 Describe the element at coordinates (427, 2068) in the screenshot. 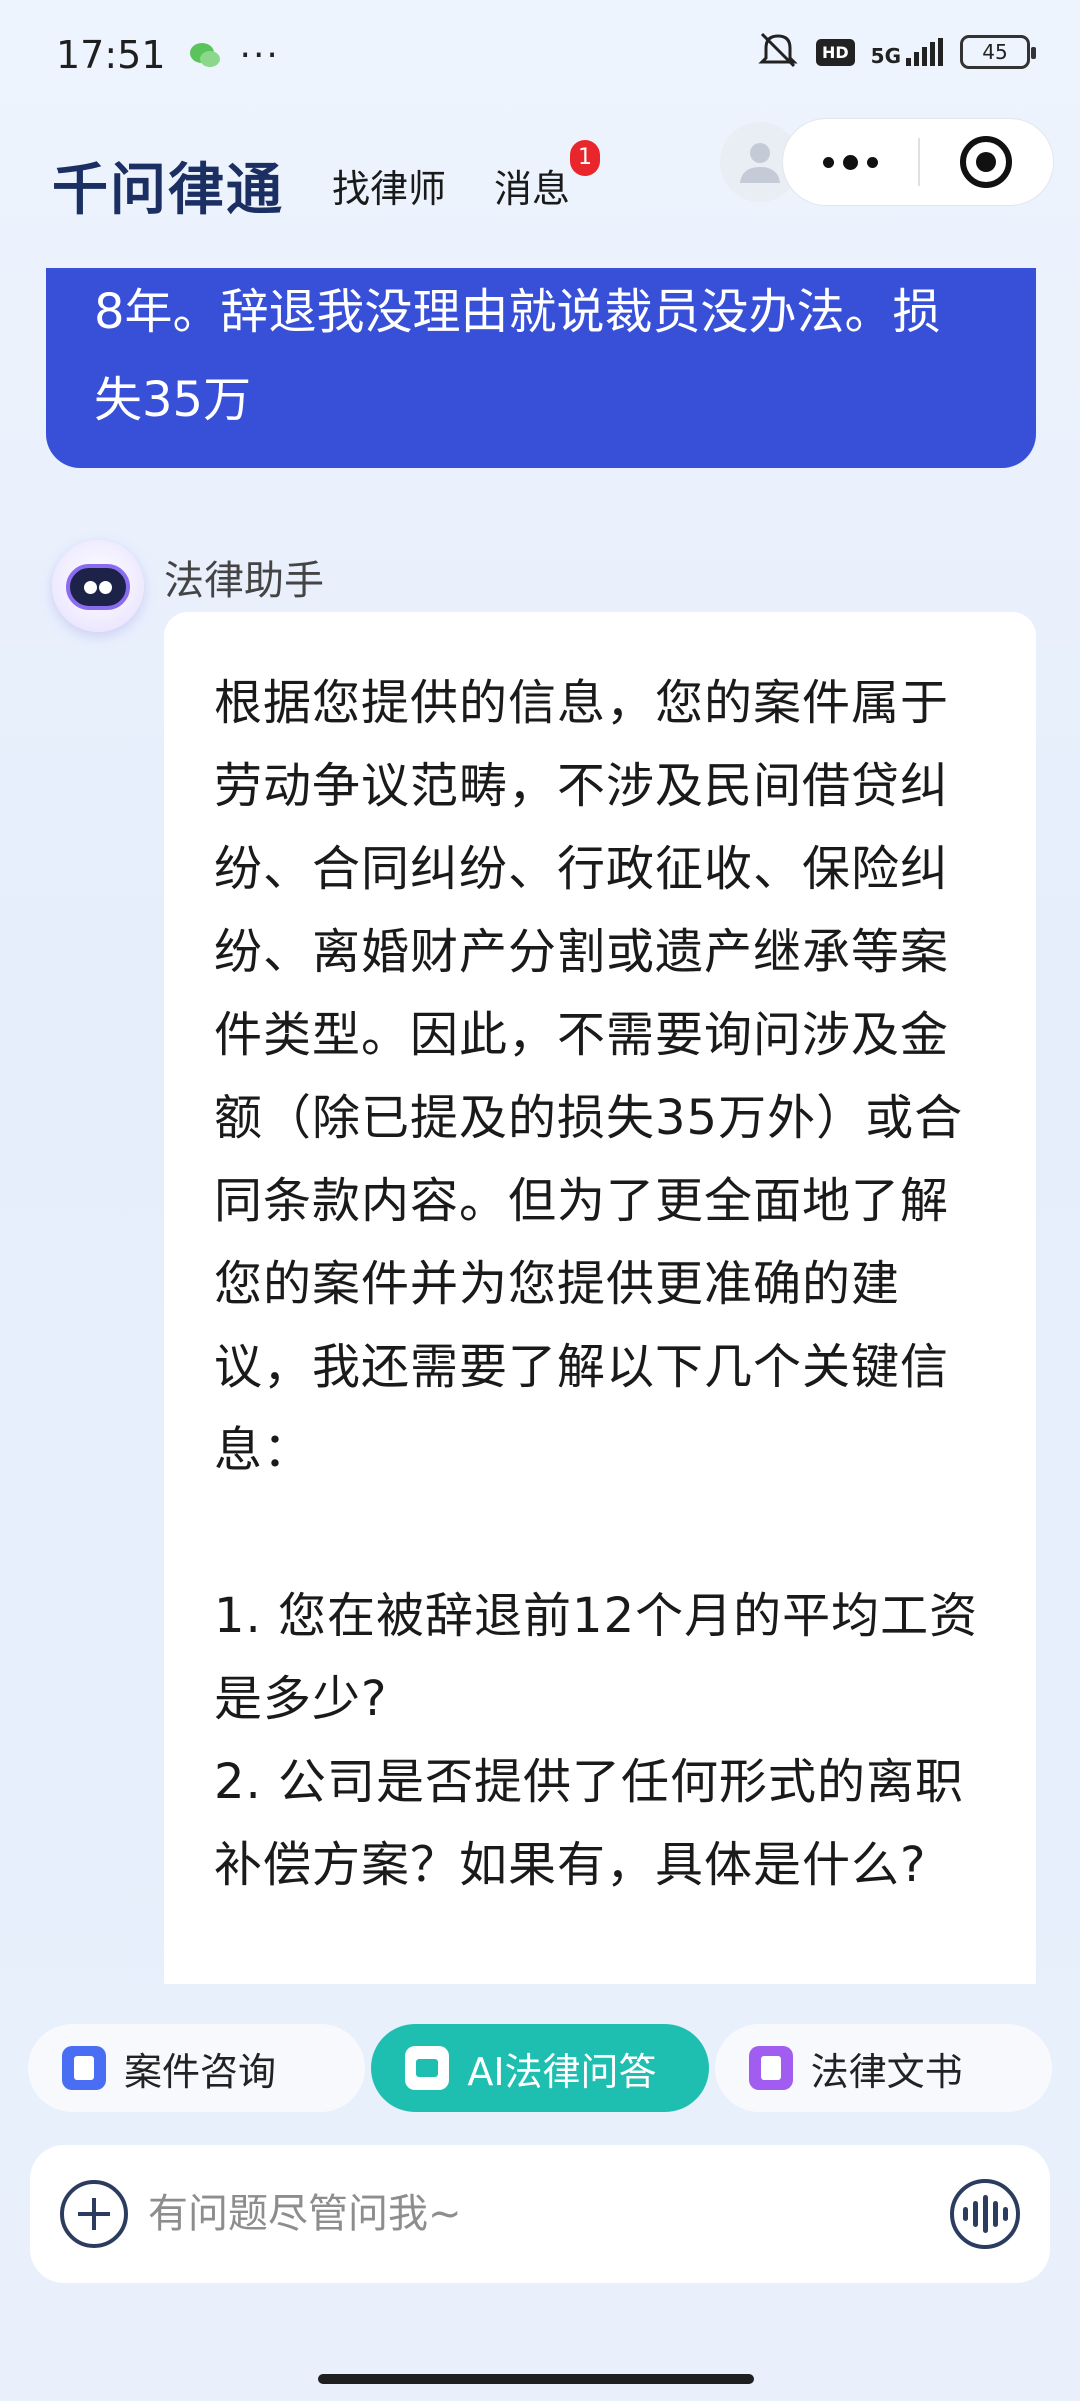

I see `ai-chat-icon` at that location.